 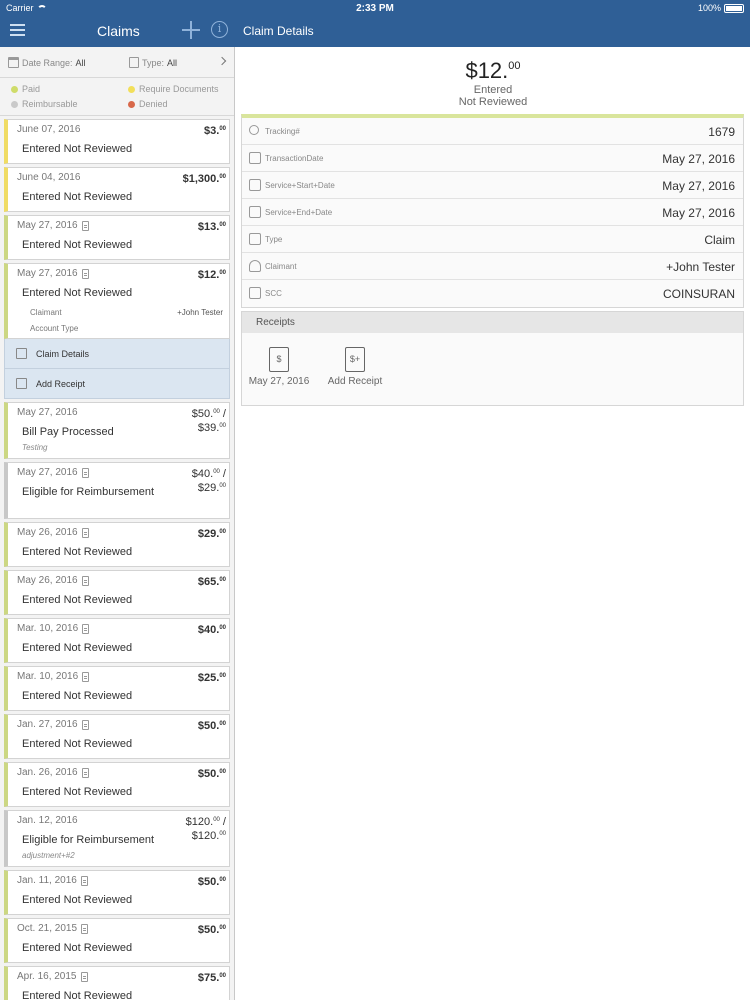 What do you see at coordinates (117, 983) in the screenshot?
I see `claim-list-item: Apr. 16, 2015 Entered Not Reviewed $75.00` at bounding box center [117, 983].